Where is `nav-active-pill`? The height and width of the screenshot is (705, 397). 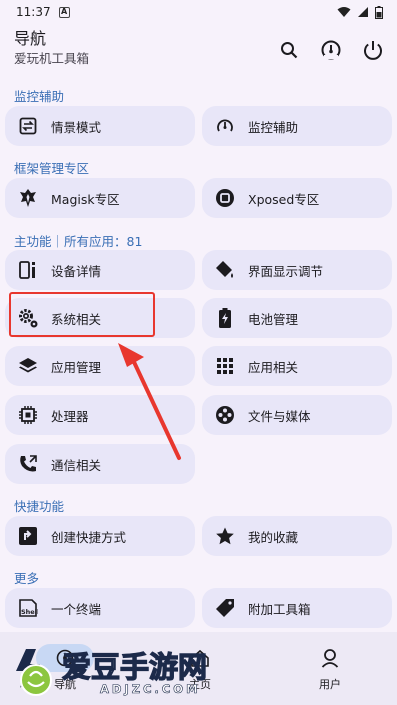 nav-active-pill is located at coordinates (65, 658).